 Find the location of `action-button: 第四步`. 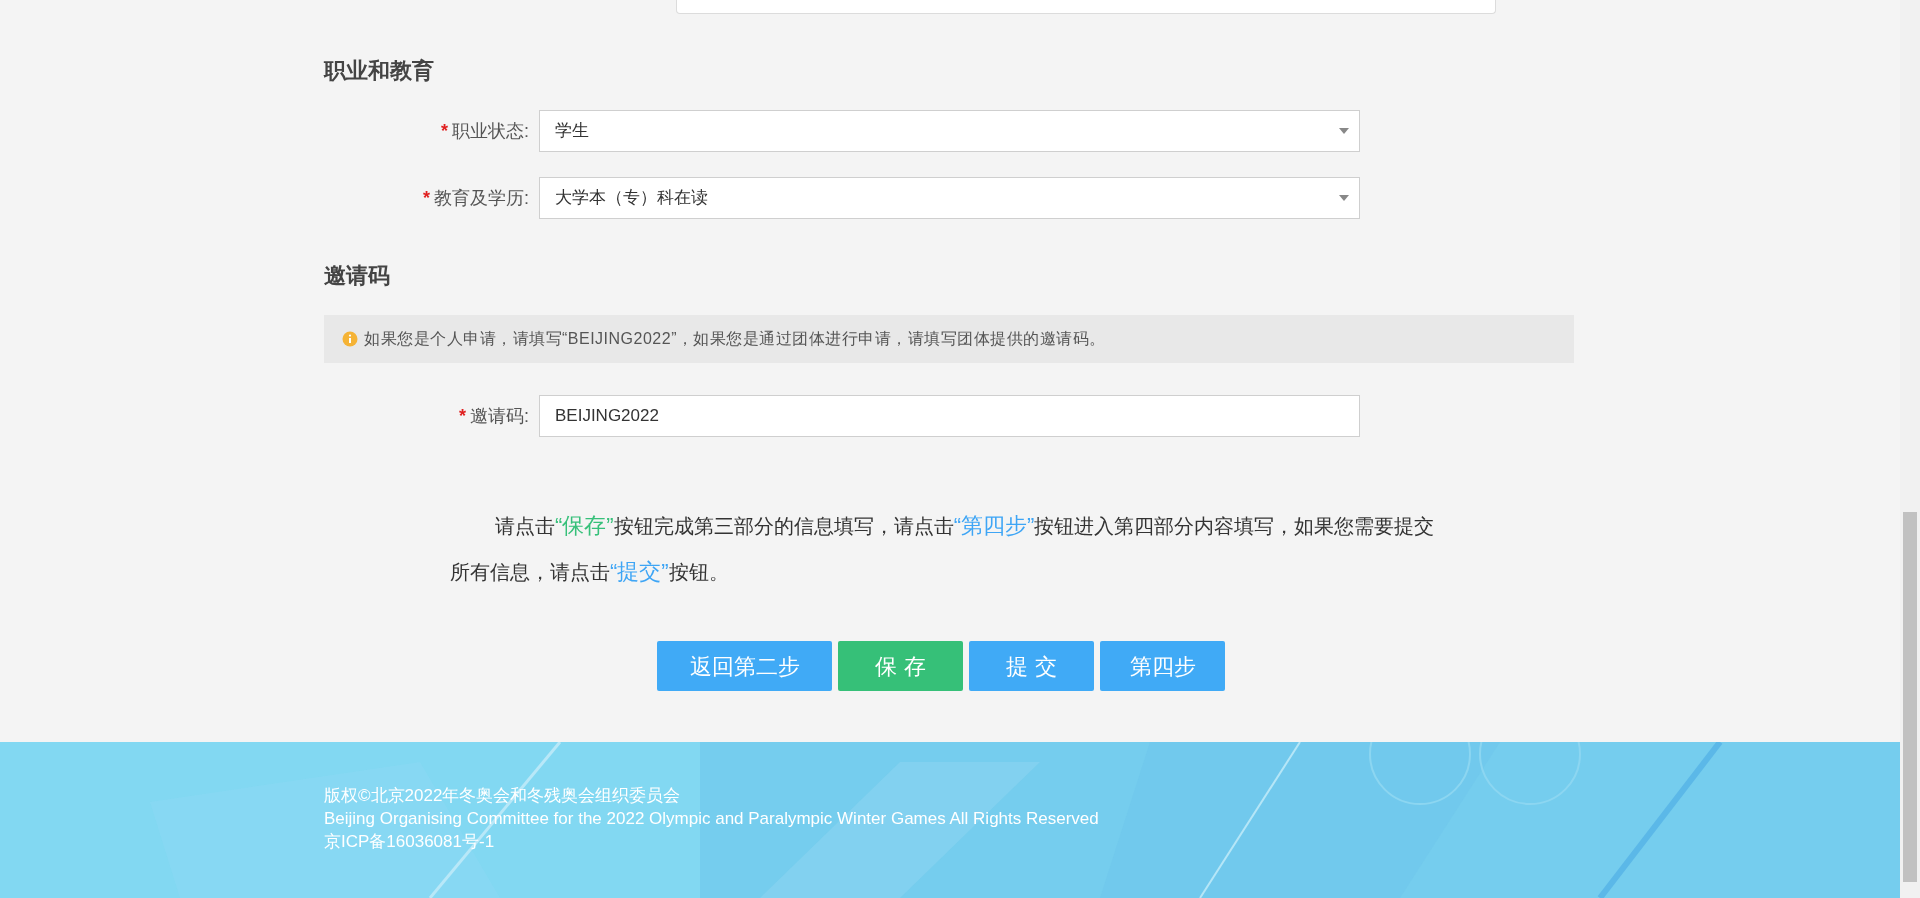

action-button: 第四步 is located at coordinates (1162, 666).